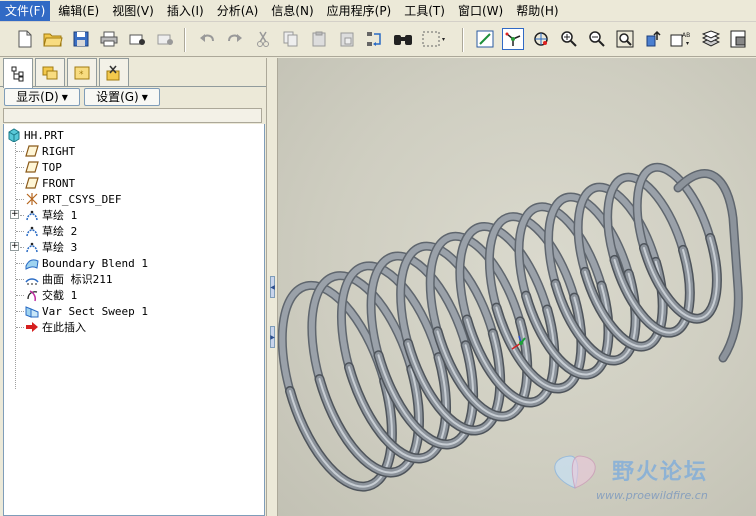 The width and height of the screenshot is (756, 516). What do you see at coordinates (681, 39) in the screenshot?
I see `saved-views-icon: AB` at bounding box center [681, 39].